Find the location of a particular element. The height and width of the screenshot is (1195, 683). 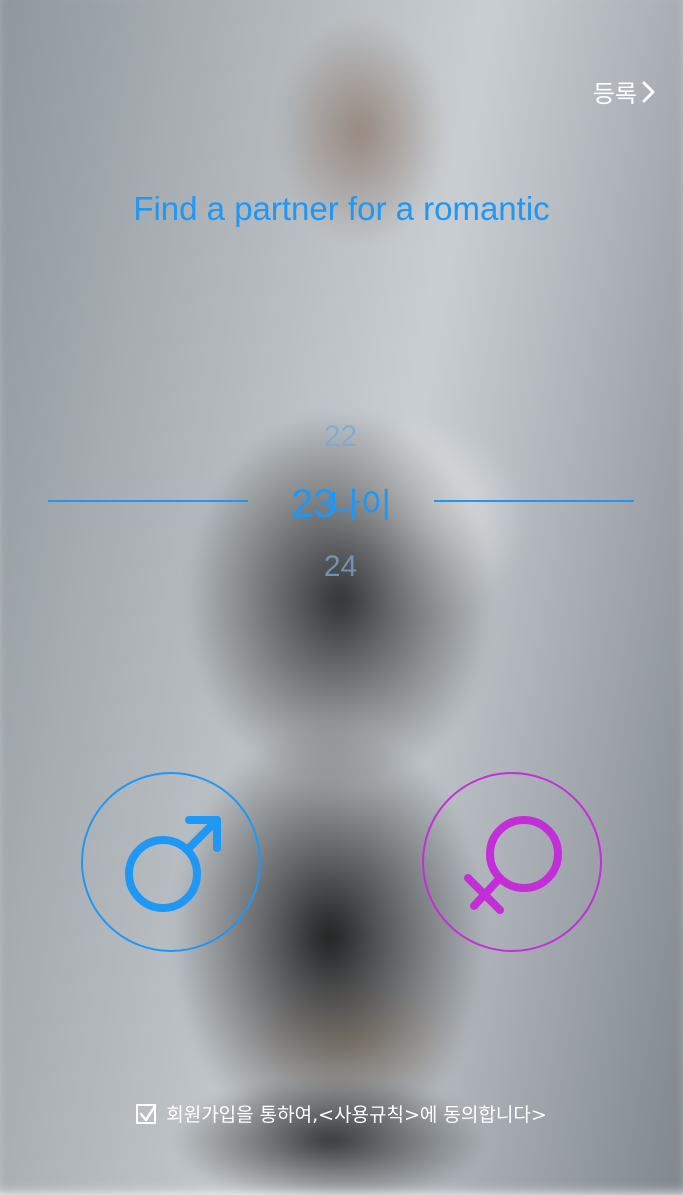

female-button is located at coordinates (512, 862).